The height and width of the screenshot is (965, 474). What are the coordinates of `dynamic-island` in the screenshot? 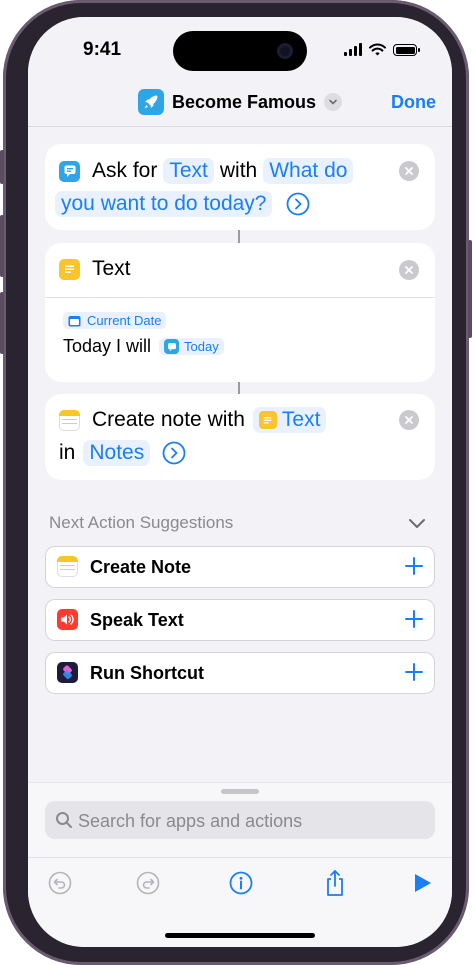 It's located at (240, 51).